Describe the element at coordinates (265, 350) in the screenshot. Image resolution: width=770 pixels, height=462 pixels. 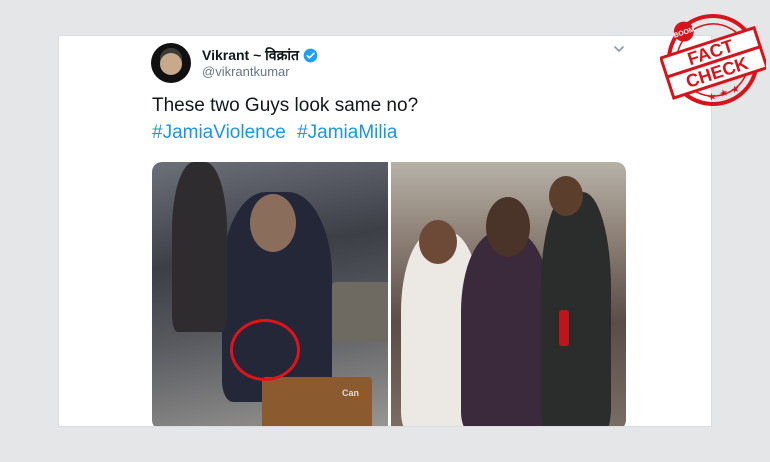
I see `highlight-circle` at that location.